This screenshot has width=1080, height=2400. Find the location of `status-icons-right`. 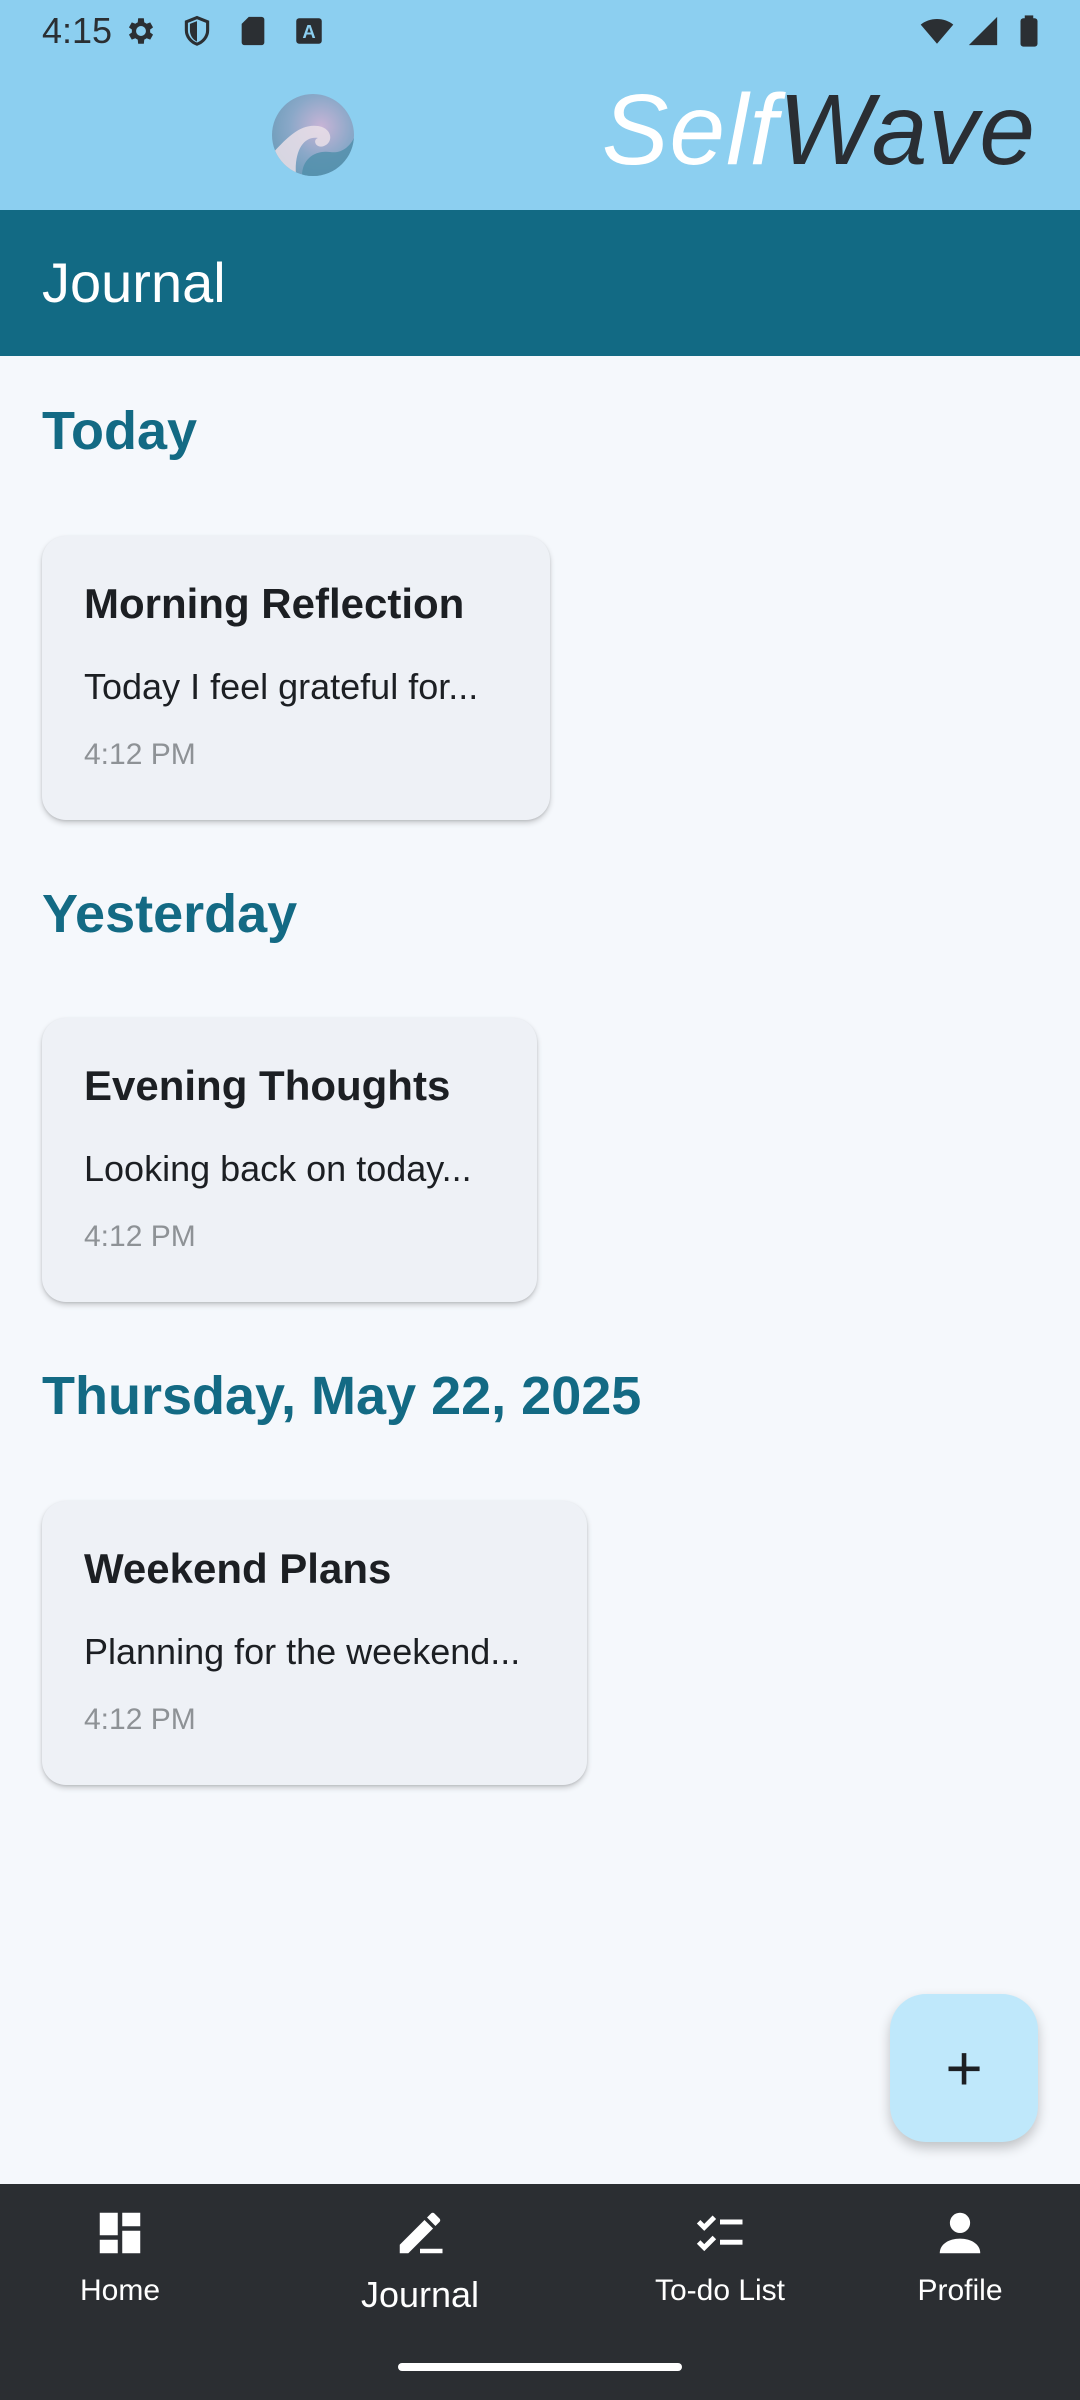

status-icons-right is located at coordinates (983, 31).